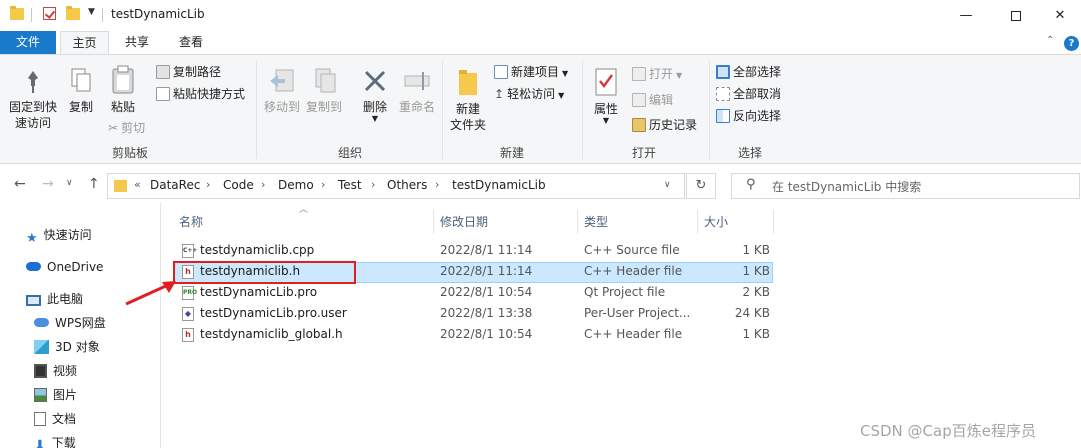  I want to click on recent-locations-chevron-icon: ∨, so click(69, 183).